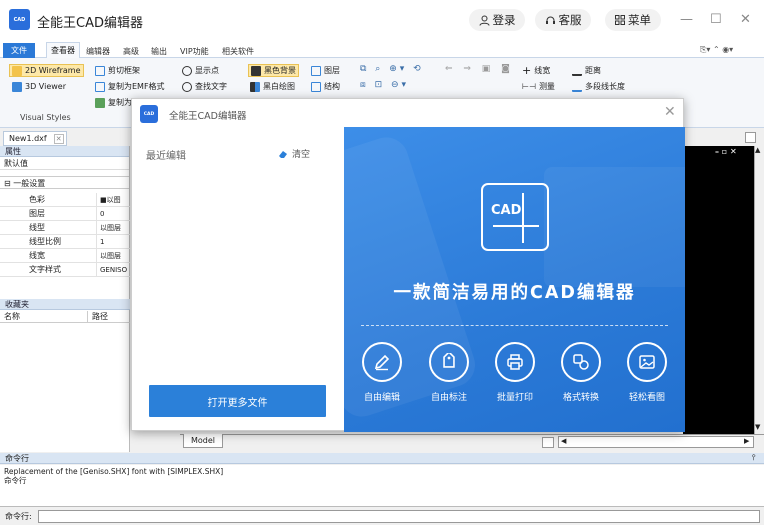 Image resolution: width=764 pixels, height=525 pixels. Describe the element at coordinates (325, 70) in the screenshot. I see `layers-button: 图层` at that location.